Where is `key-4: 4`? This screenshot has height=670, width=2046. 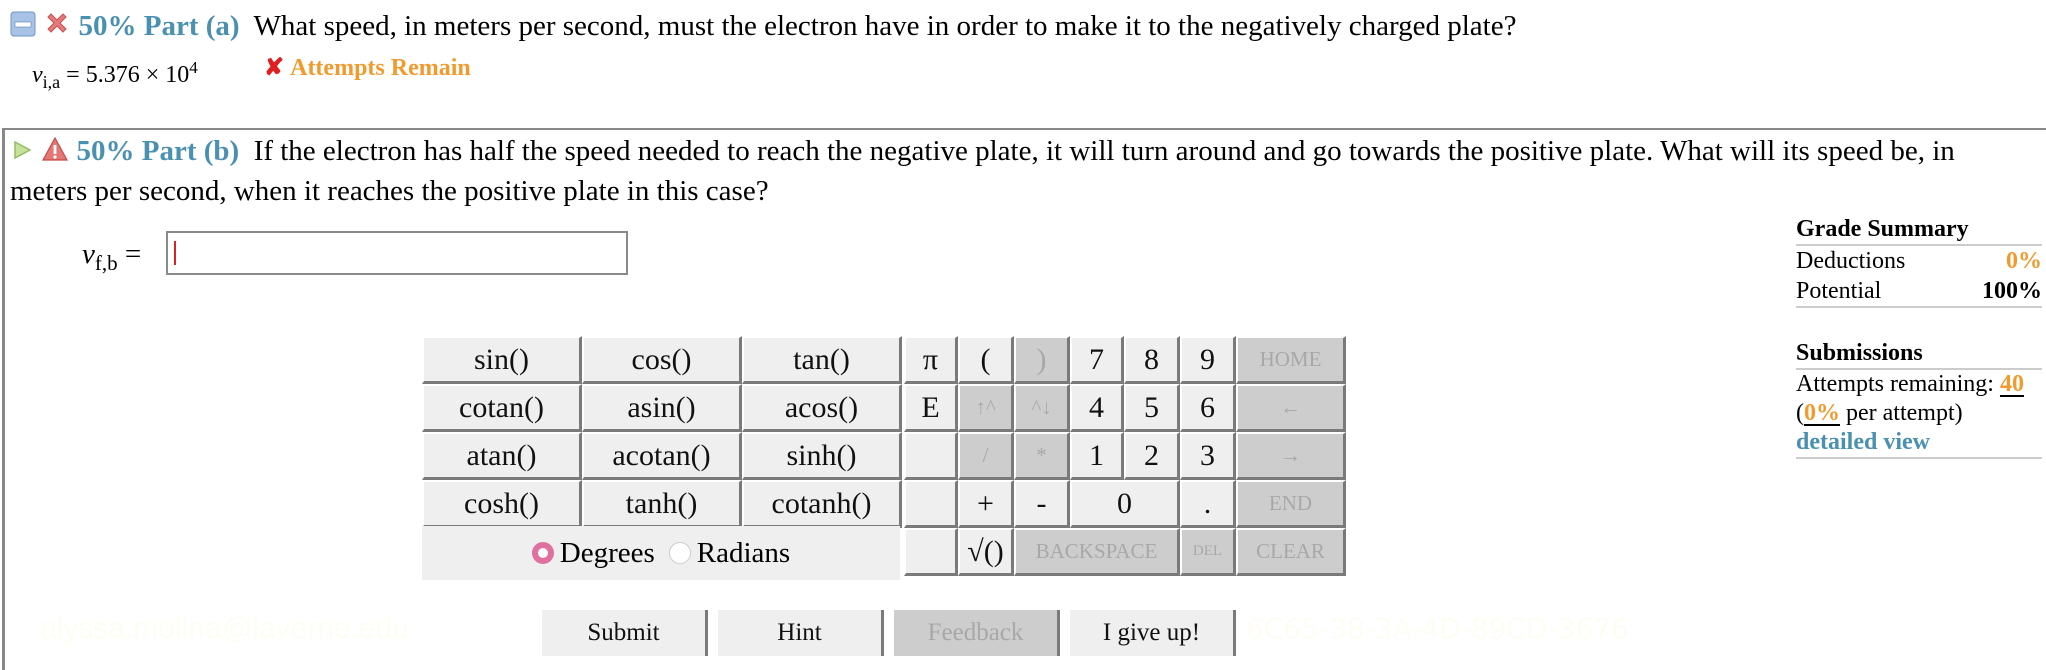
key-4: 4 is located at coordinates (1097, 408).